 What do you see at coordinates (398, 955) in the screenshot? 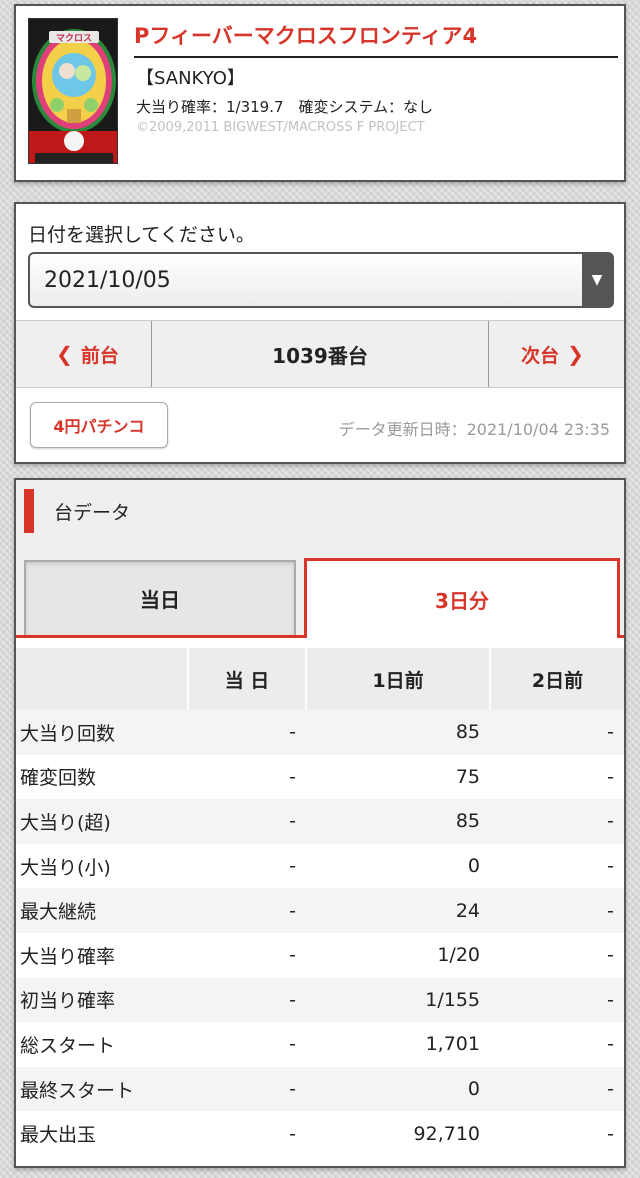
I see `cell-1-day-ago: 1/20` at bounding box center [398, 955].